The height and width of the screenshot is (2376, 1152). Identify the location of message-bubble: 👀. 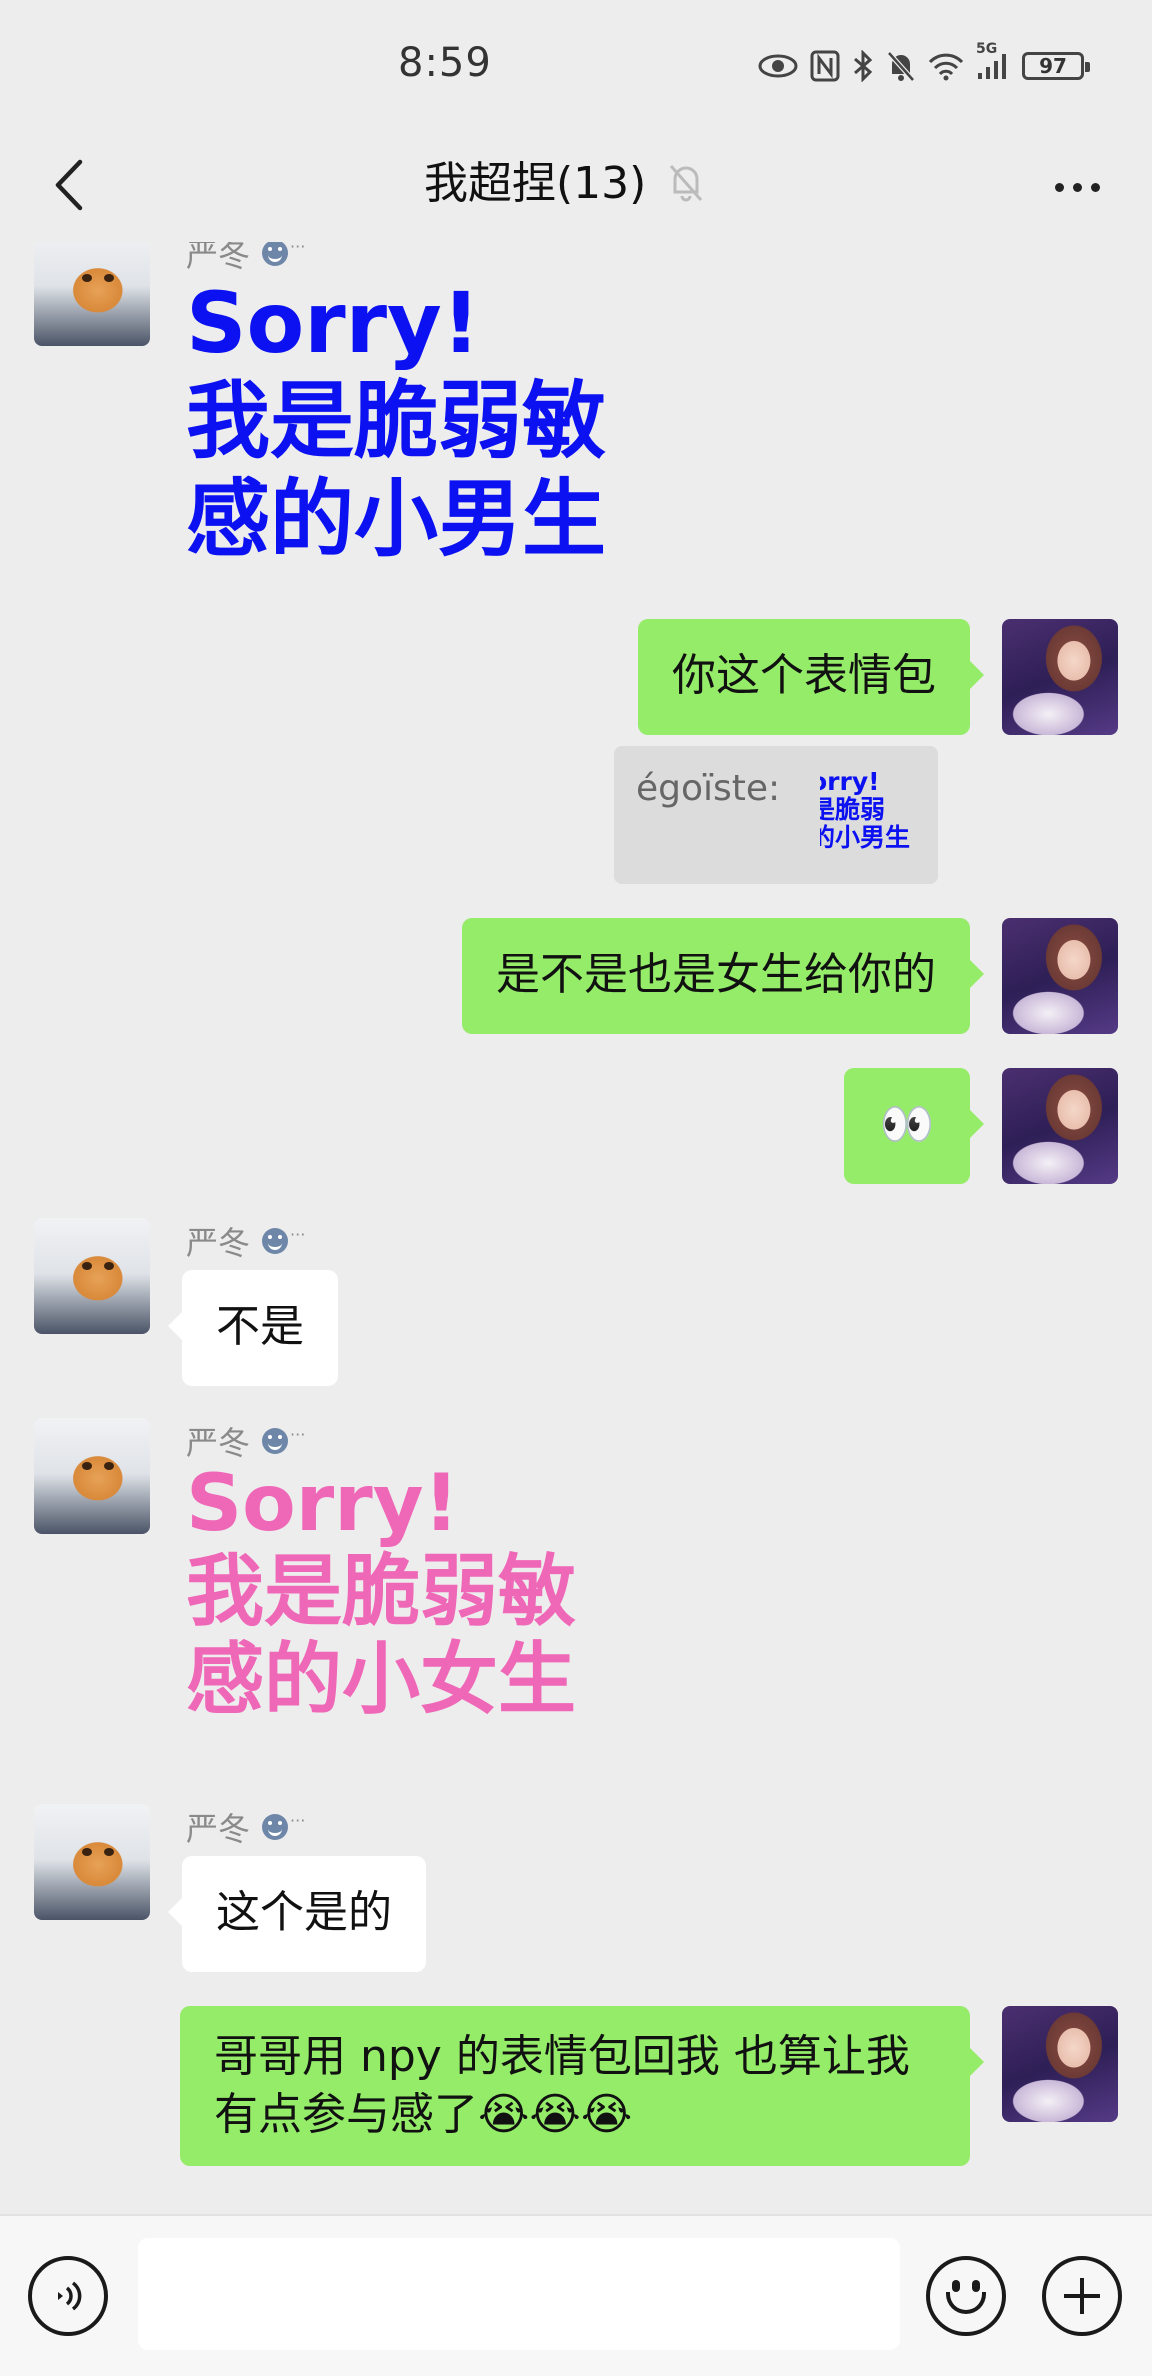
(914, 1126).